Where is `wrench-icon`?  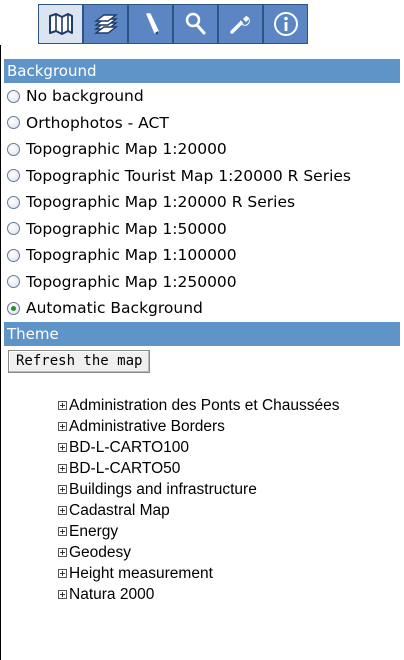
wrench-icon is located at coordinates (239, 25).